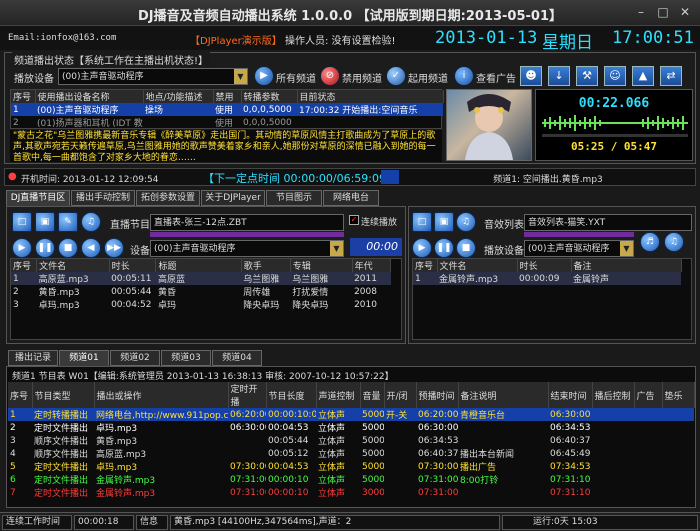  Describe the element at coordinates (354, 220) in the screenshot. I see `loop-checkbox: ✓` at that location.